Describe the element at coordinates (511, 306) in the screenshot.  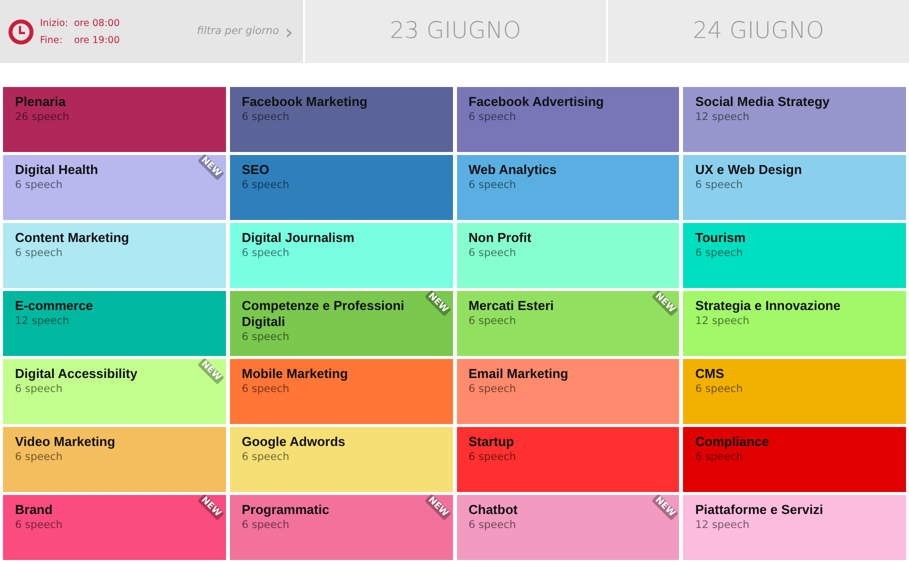
I see `track-title: Mercati Esteri` at that location.